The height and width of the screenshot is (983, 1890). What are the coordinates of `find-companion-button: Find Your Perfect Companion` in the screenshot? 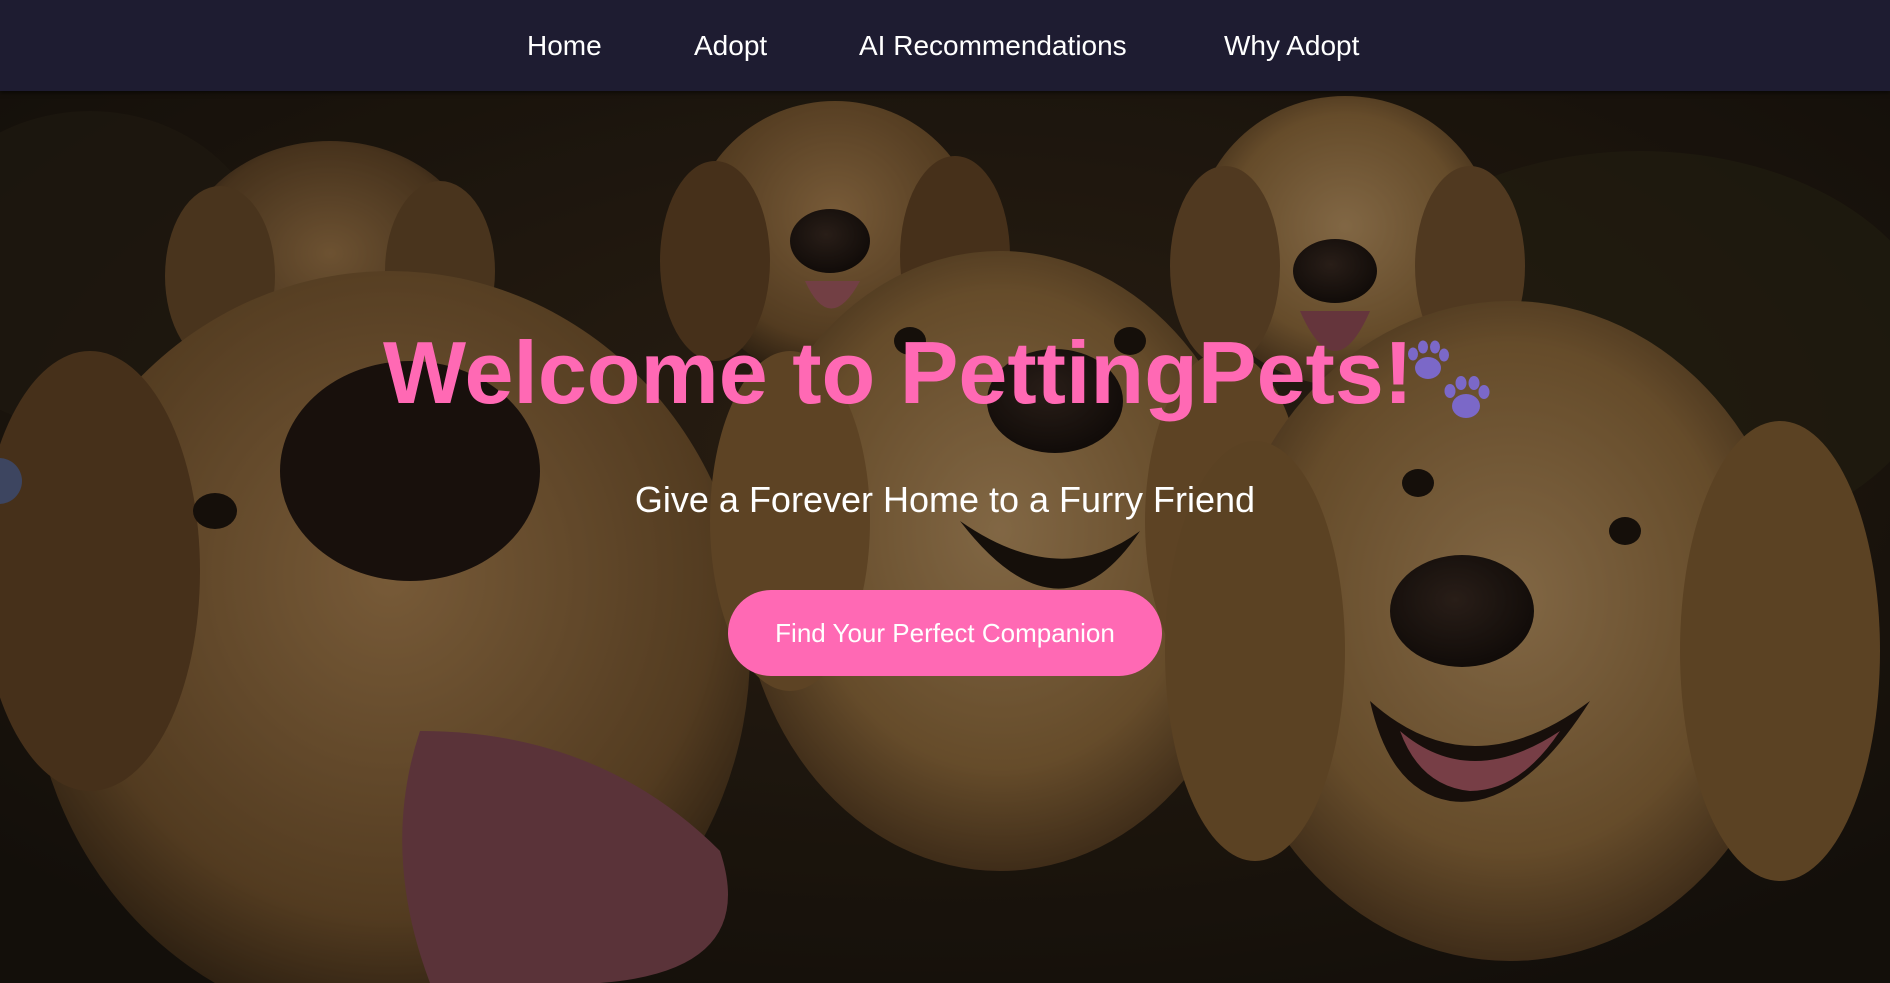 It's located at (945, 633).